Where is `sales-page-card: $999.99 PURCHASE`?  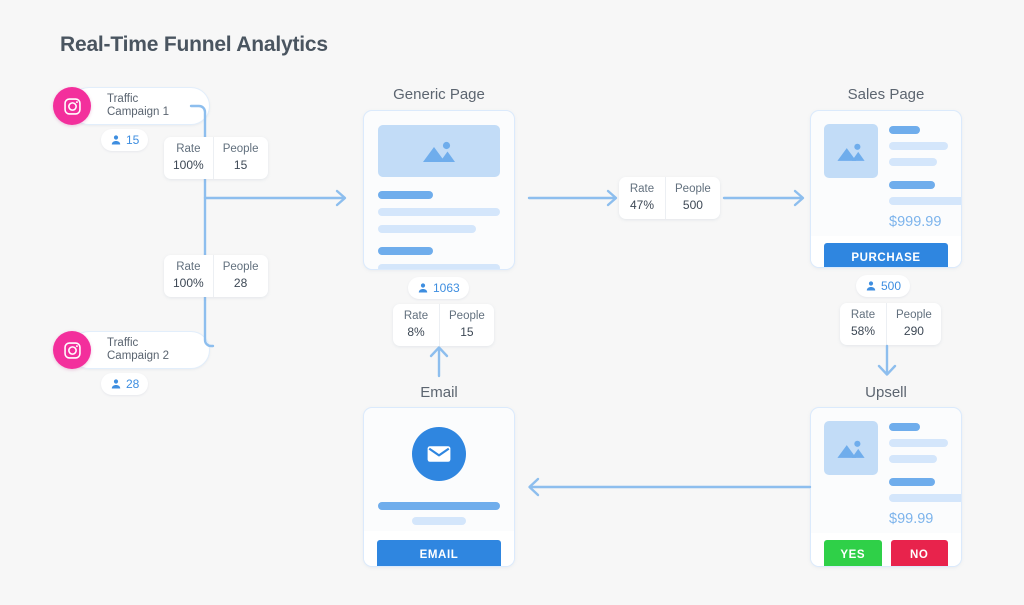
sales-page-card: $999.99 PURCHASE is located at coordinates (886, 189).